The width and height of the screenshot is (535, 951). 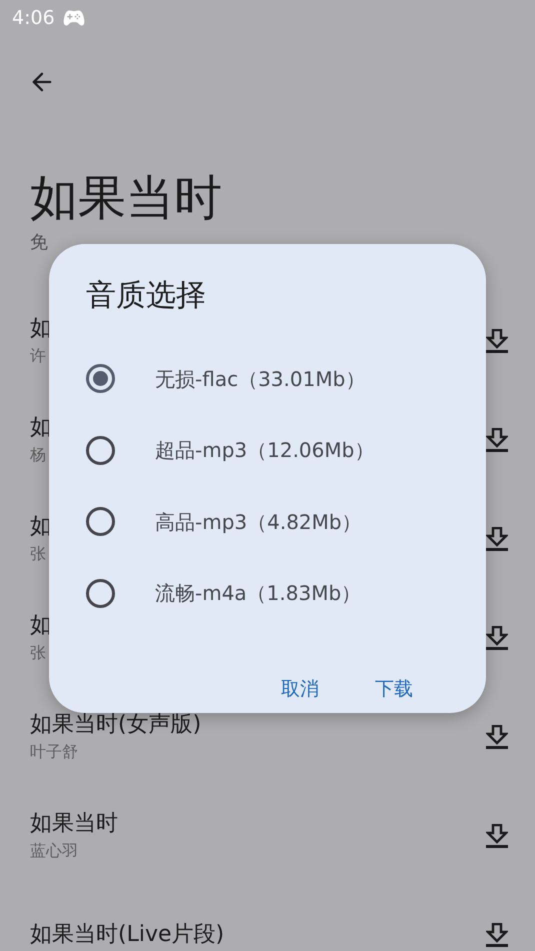 I want to click on status-time: 4:06, so click(x=33, y=18).